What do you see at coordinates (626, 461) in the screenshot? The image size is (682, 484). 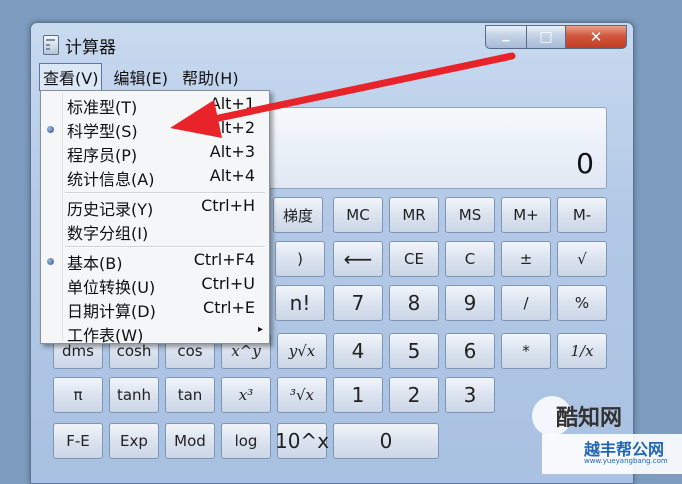 I see `watermark-site: www.yueyangbang.com` at bounding box center [626, 461].